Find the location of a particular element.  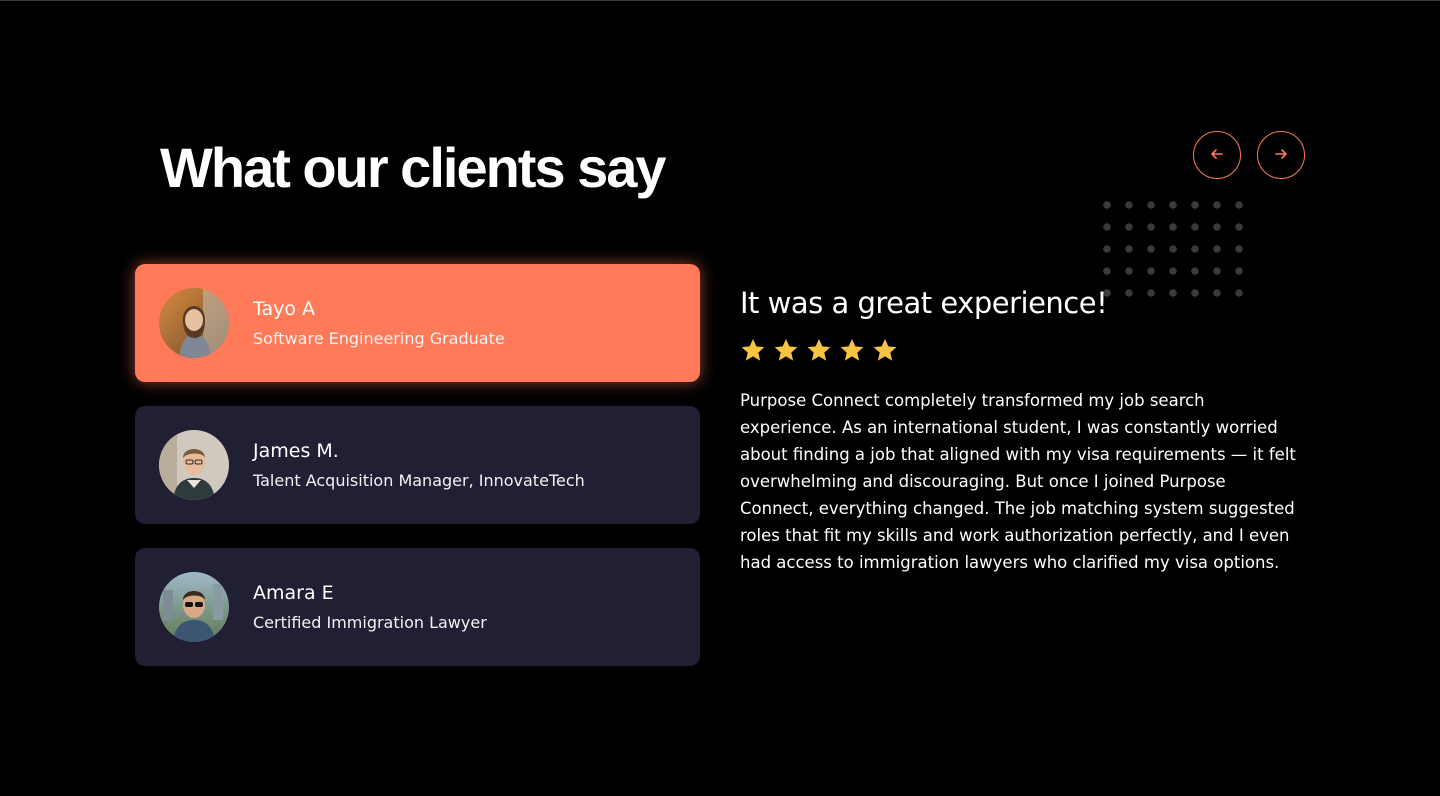

client-name: James M. is located at coordinates (296, 450).